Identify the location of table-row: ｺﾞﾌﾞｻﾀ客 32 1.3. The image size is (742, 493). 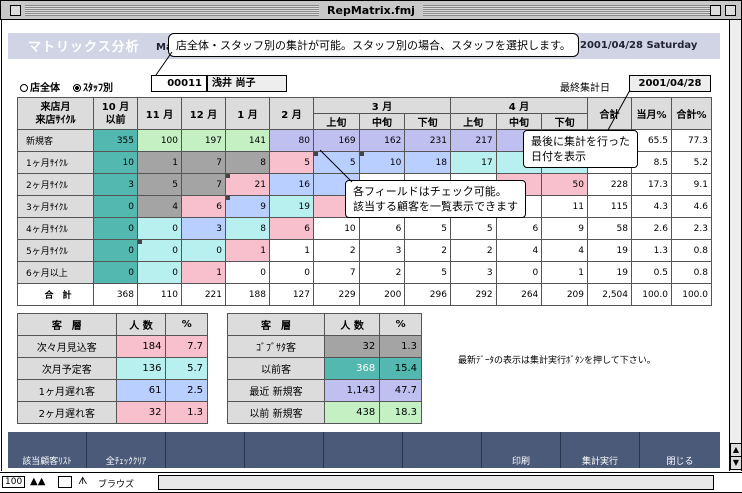
(324, 346).